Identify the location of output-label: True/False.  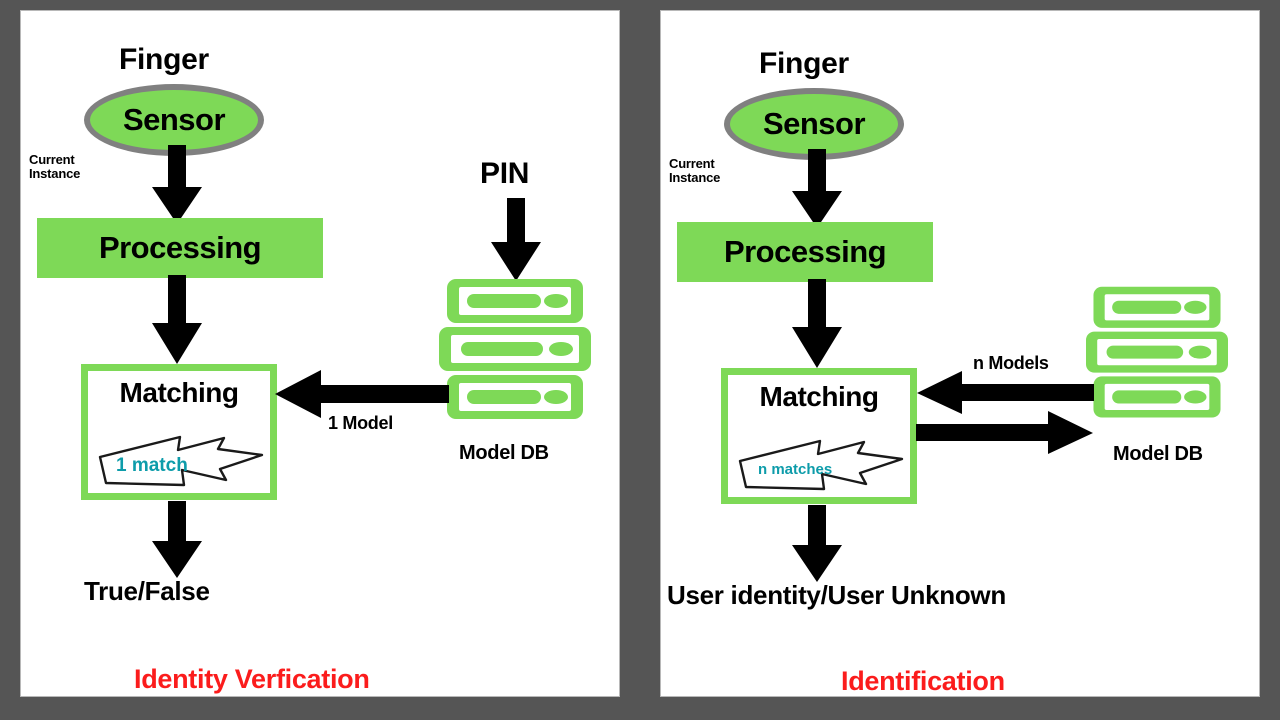
(147, 591).